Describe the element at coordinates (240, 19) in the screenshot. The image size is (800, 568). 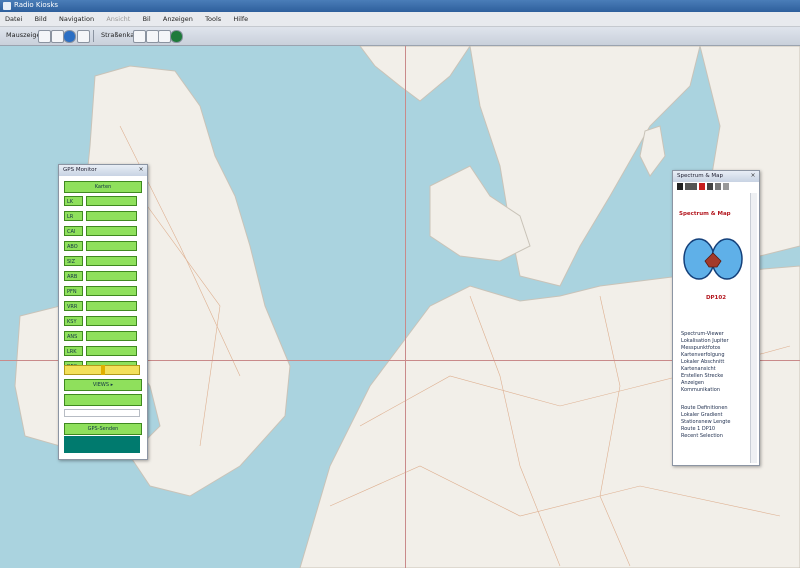
I see `menu-item-hilfe: Hilfe` at that location.